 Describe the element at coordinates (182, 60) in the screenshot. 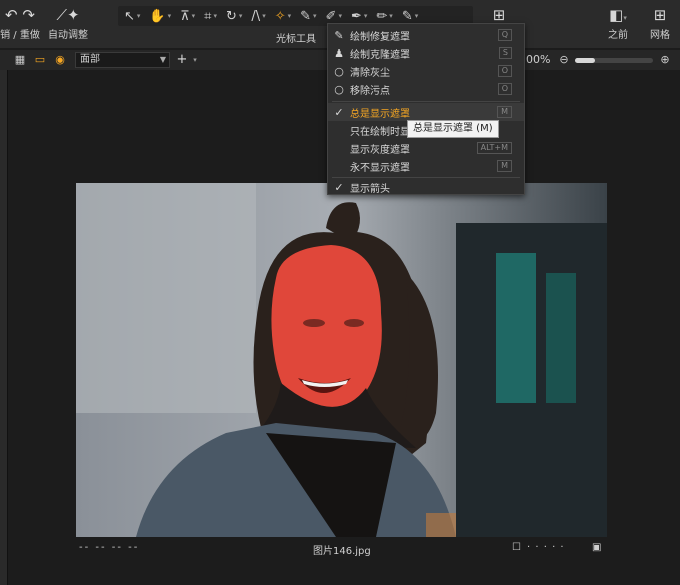

I see `add-layer-icon: +` at that location.